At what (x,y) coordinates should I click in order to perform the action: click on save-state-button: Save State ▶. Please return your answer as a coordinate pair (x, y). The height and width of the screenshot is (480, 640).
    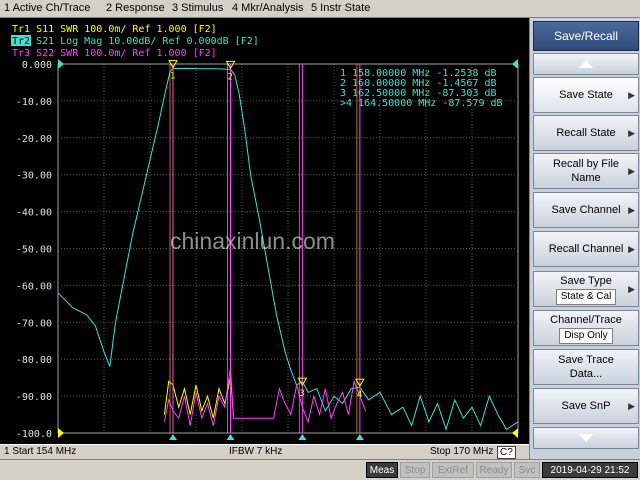
    Looking at the image, I should click on (586, 95).